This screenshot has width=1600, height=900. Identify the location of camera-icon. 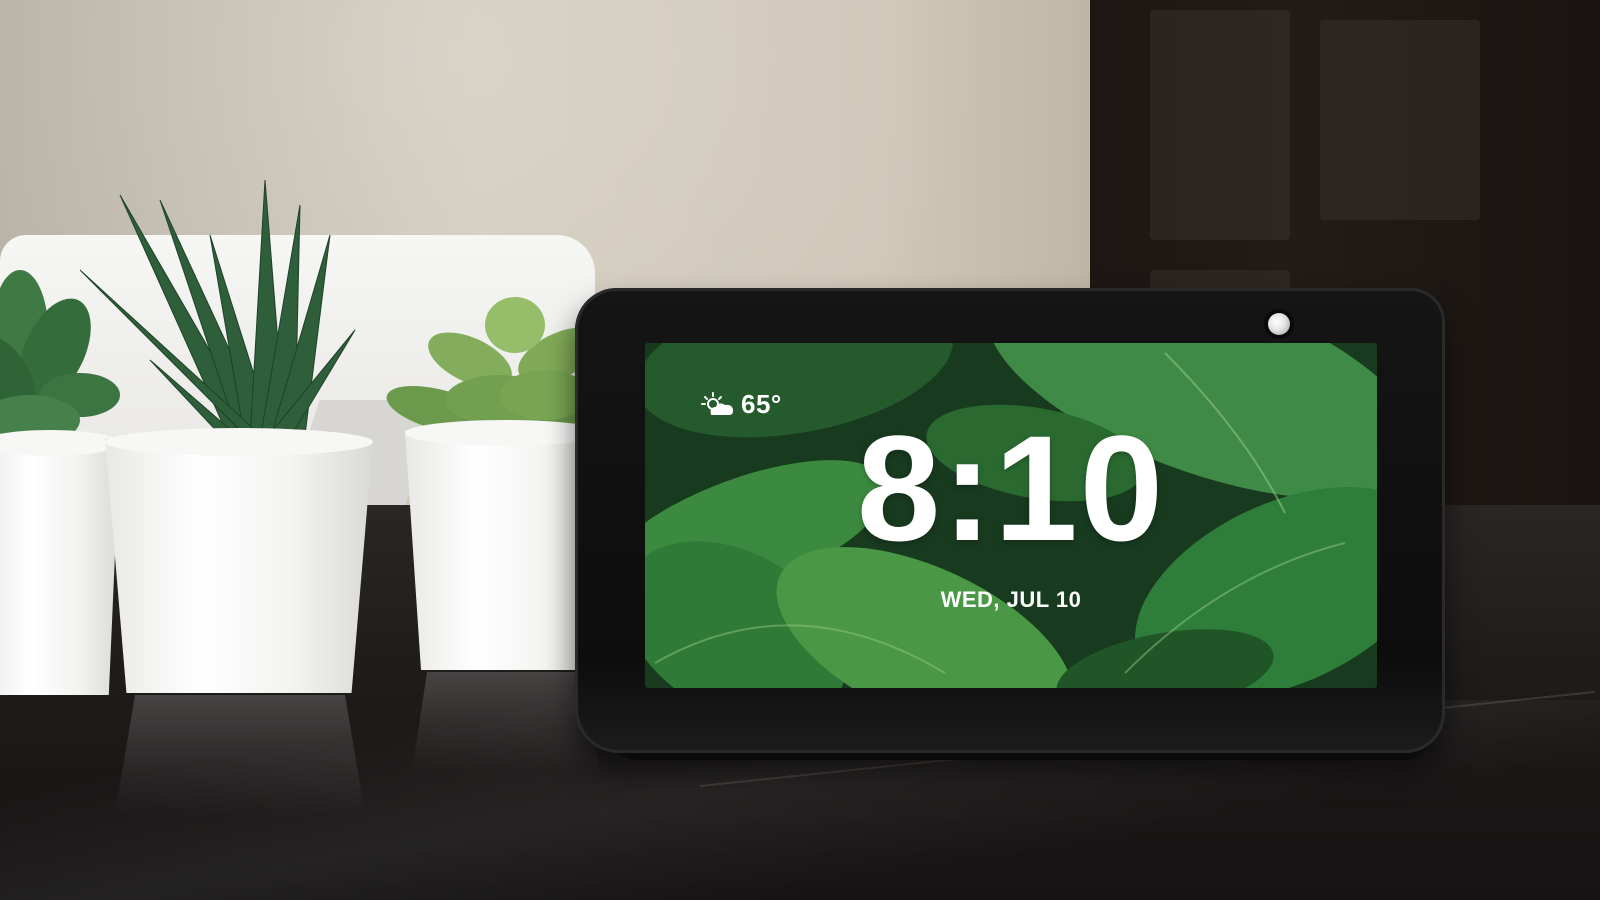
(1279, 324).